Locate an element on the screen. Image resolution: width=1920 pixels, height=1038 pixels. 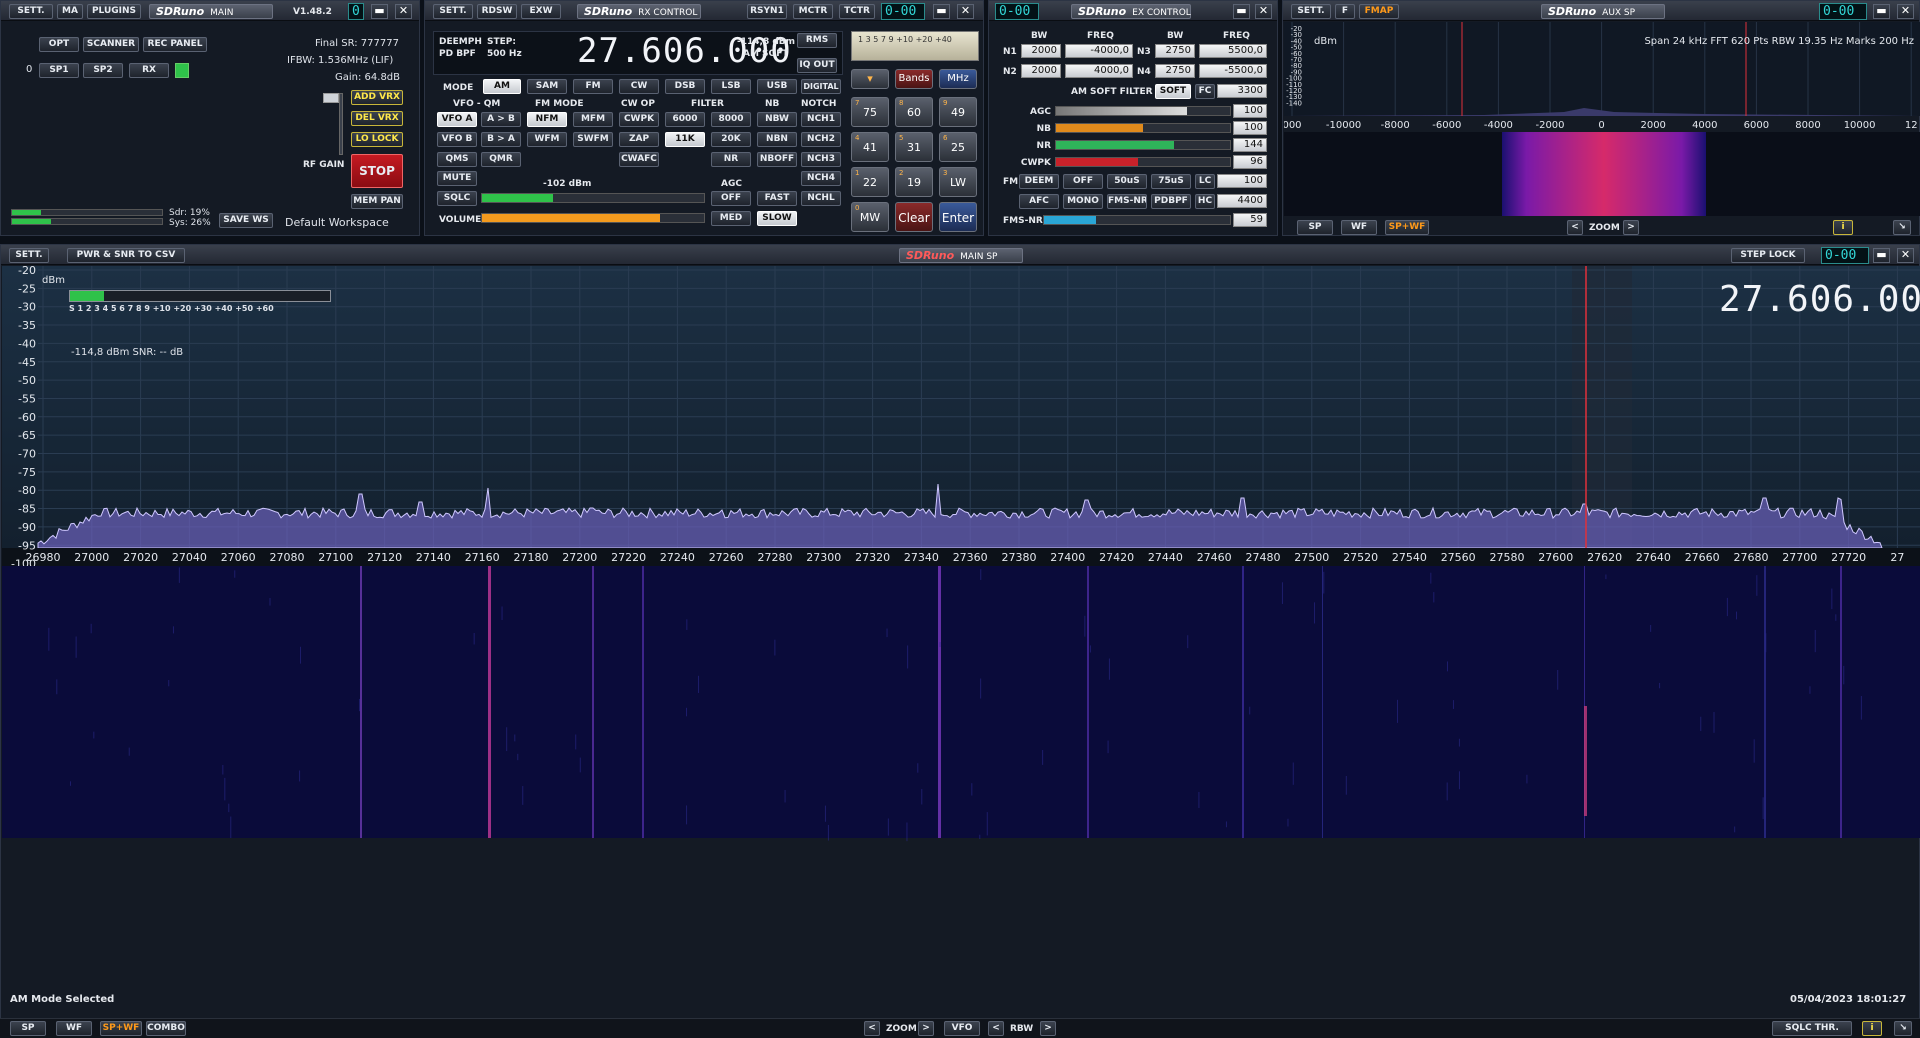
aux-f-button: F is located at coordinates (1345, 11).